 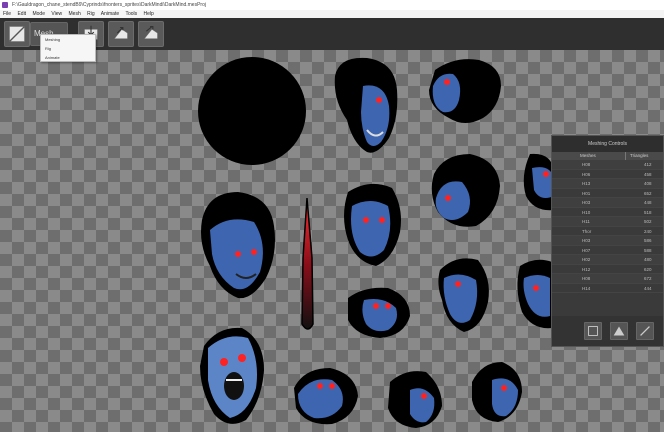 I want to click on mesh-table-row: H12 620, so click(x=607, y=269).